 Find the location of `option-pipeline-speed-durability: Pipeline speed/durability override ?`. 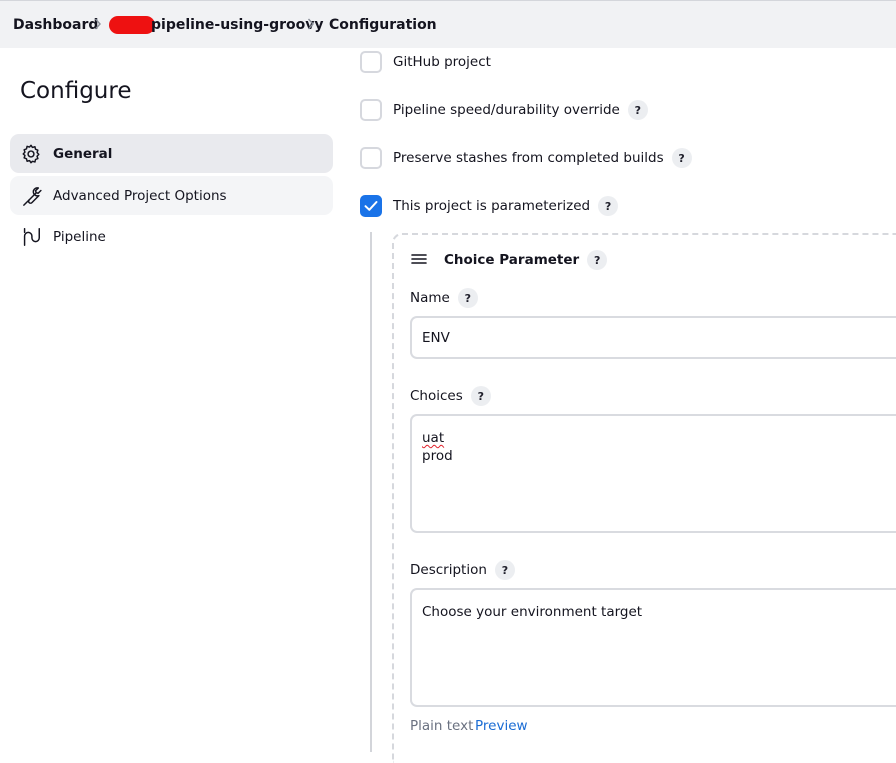

option-pipeline-speed-durability: Pipeline speed/durability override ? is located at coordinates (504, 110).